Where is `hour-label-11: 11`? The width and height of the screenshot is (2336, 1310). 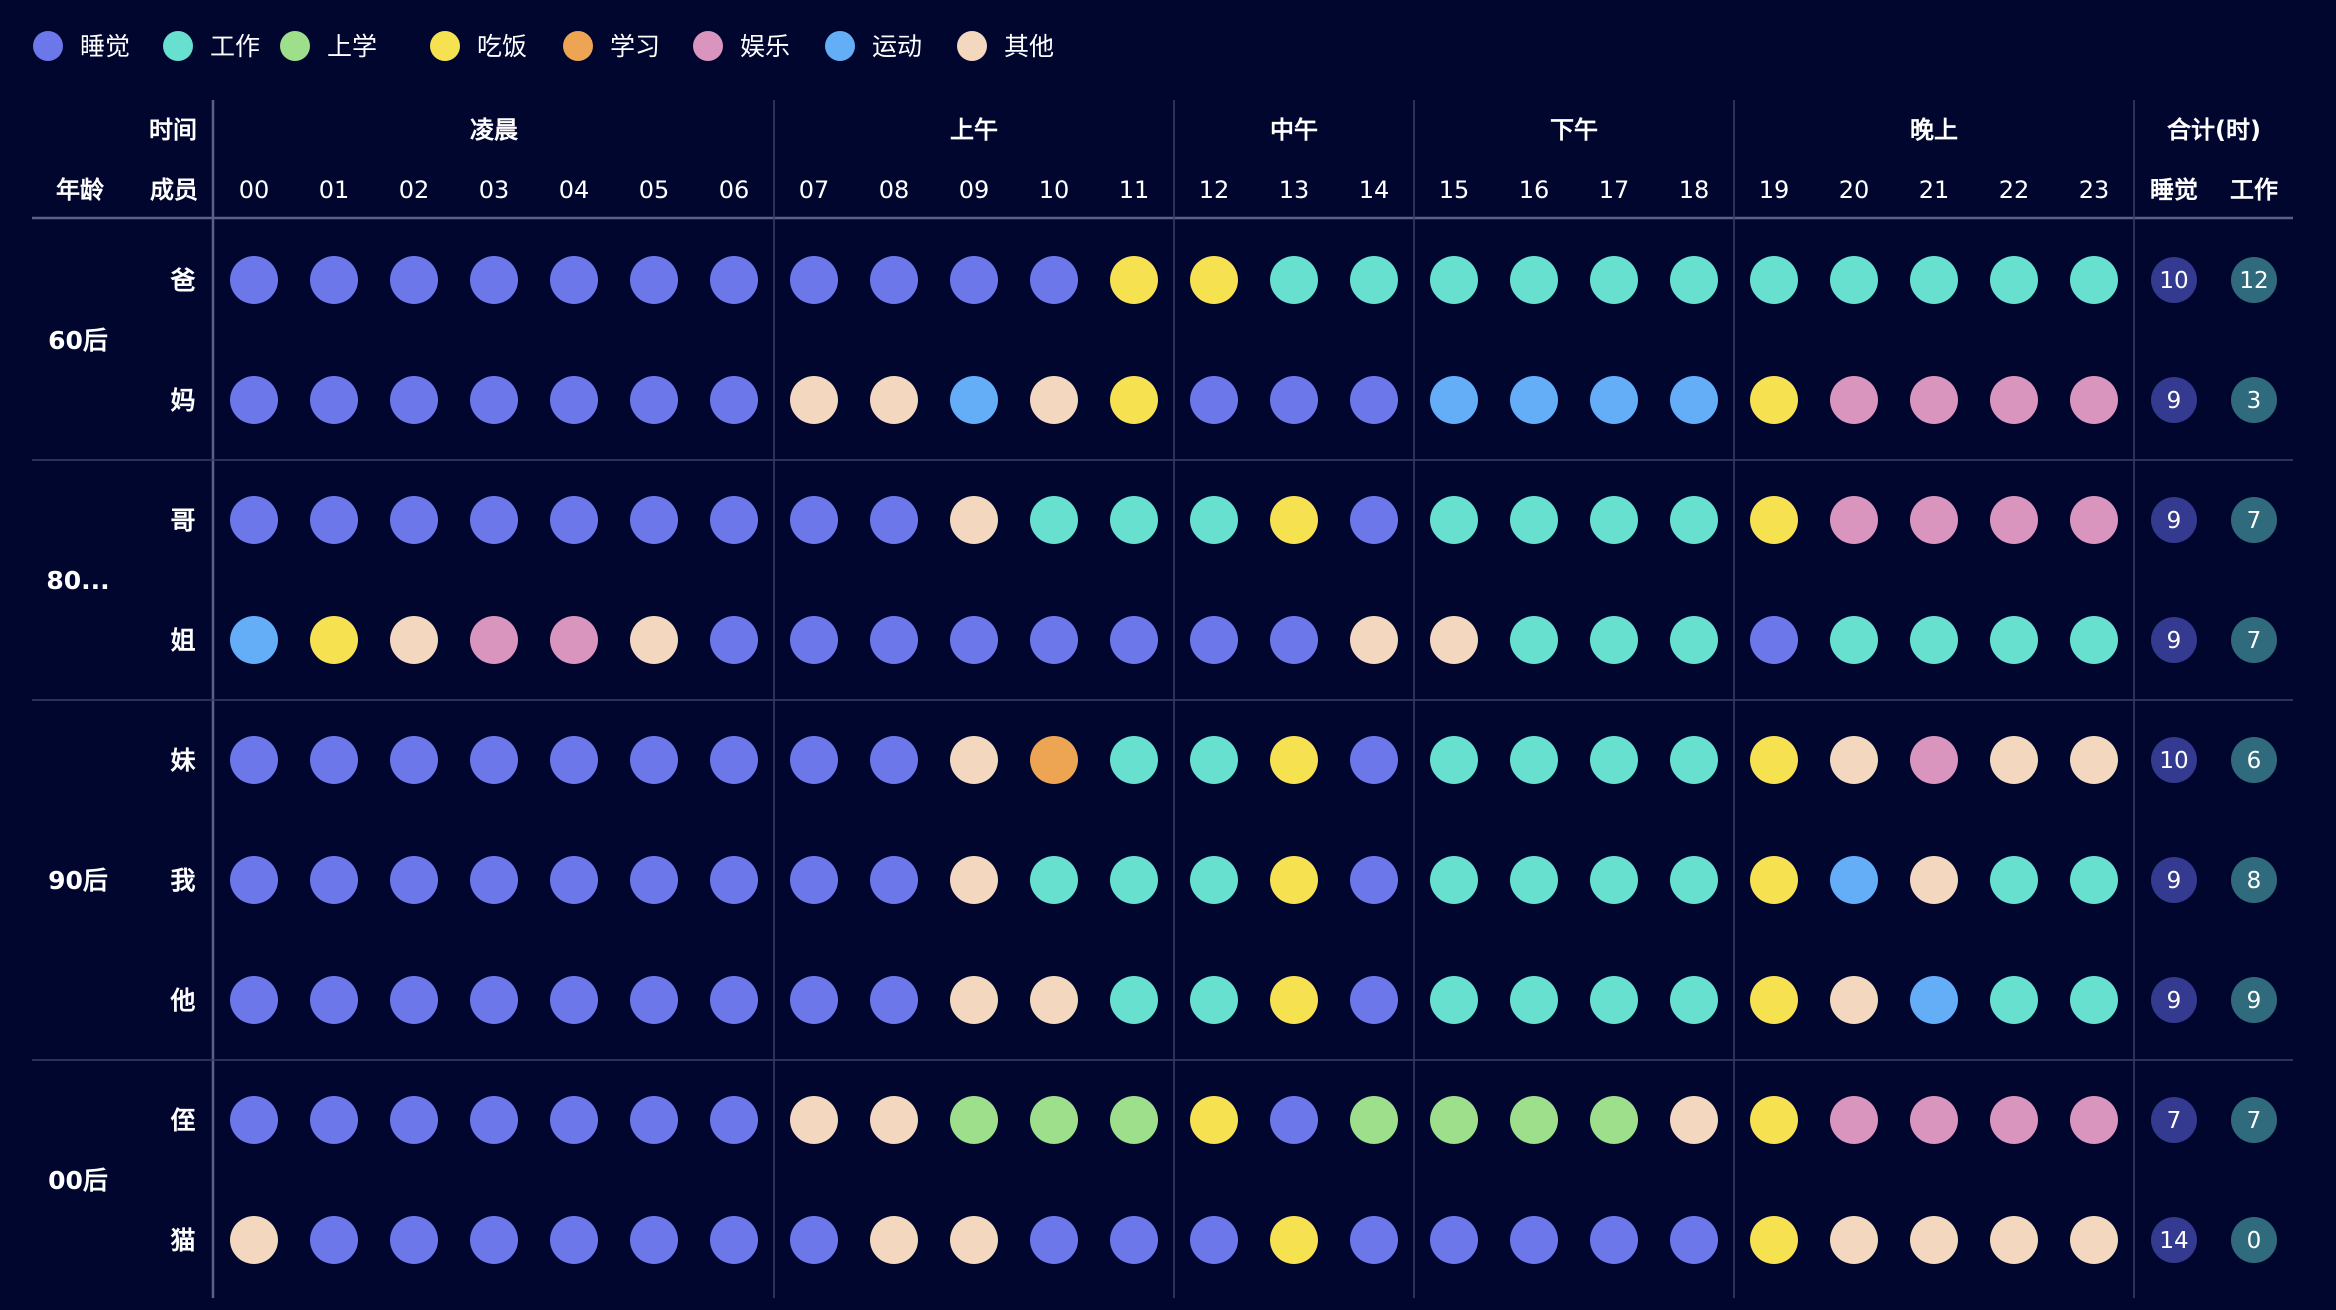 hour-label-11: 11 is located at coordinates (1134, 190).